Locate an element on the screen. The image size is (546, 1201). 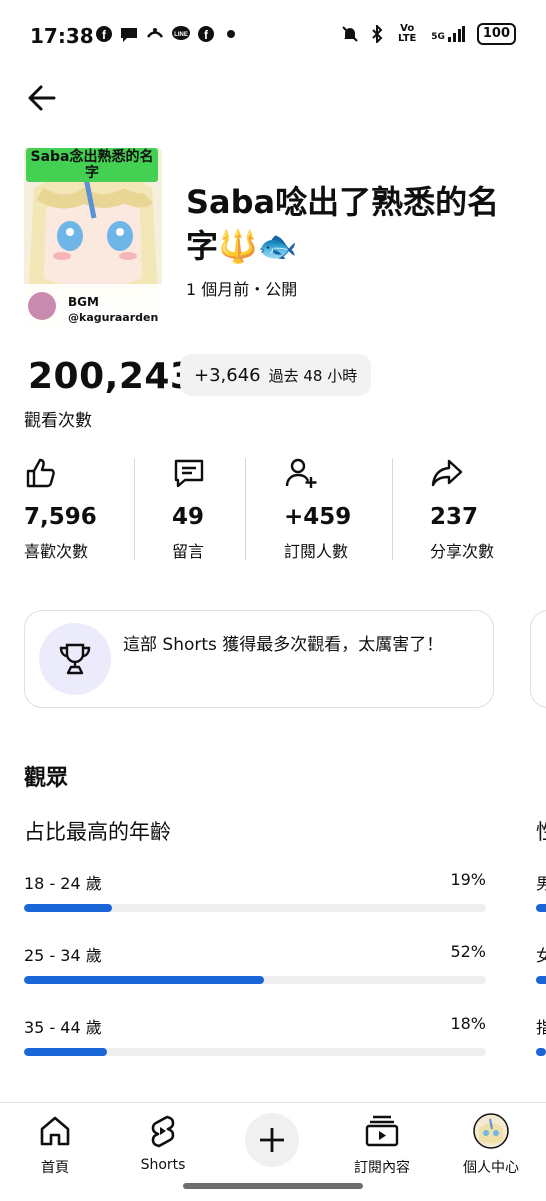
thumbnail-credit-handle: @kaguraarden is located at coordinates (113, 317).